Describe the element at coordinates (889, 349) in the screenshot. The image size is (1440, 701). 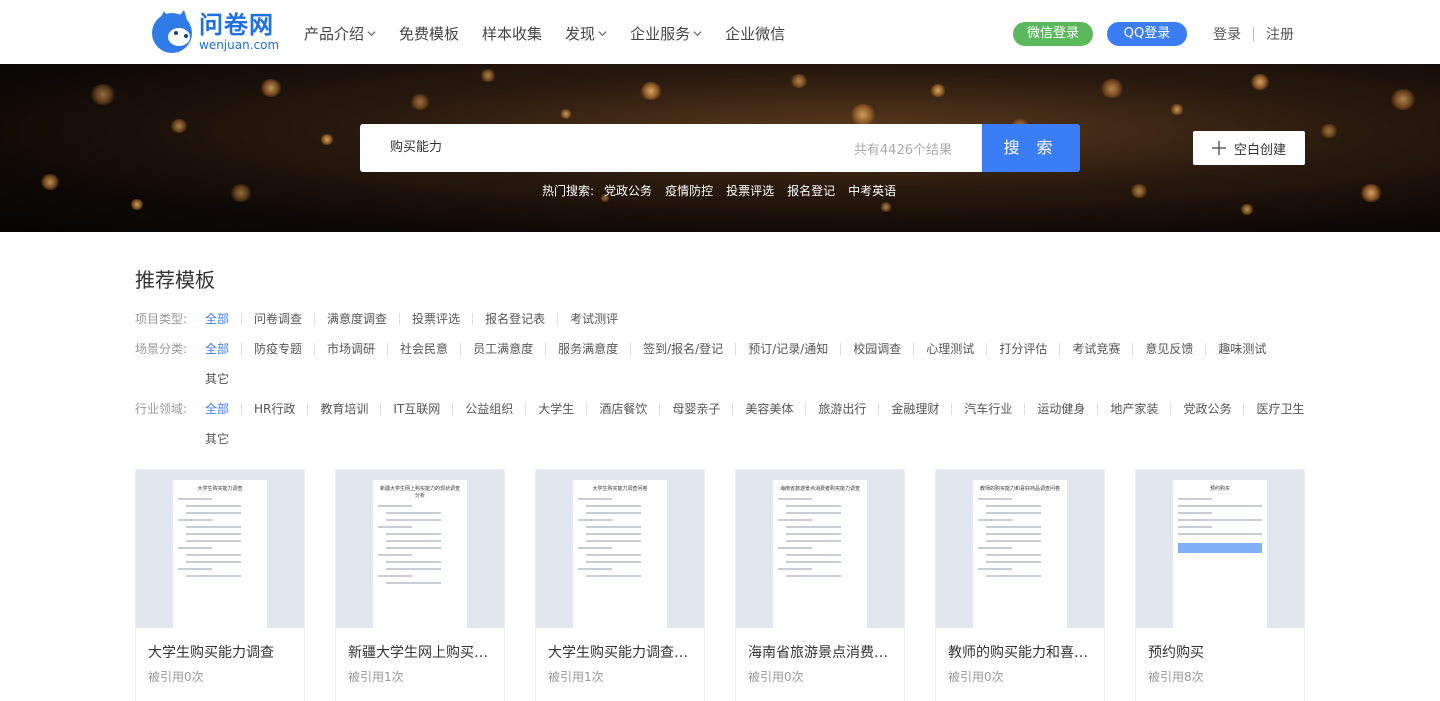
I see `filter-option: 校园调查` at that location.